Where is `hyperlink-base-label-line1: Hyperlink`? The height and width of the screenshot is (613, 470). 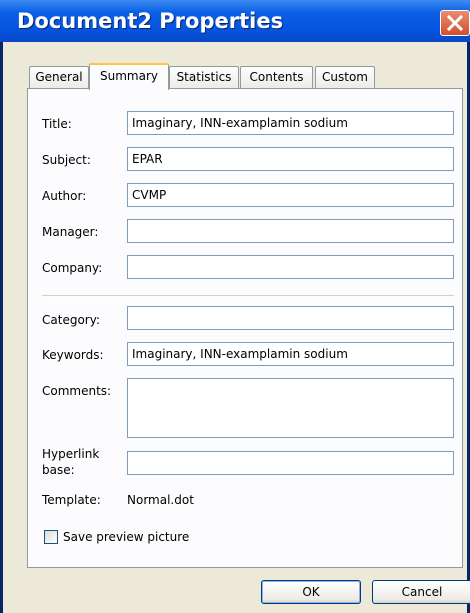 hyperlink-base-label-line1: Hyperlink is located at coordinates (71, 454).